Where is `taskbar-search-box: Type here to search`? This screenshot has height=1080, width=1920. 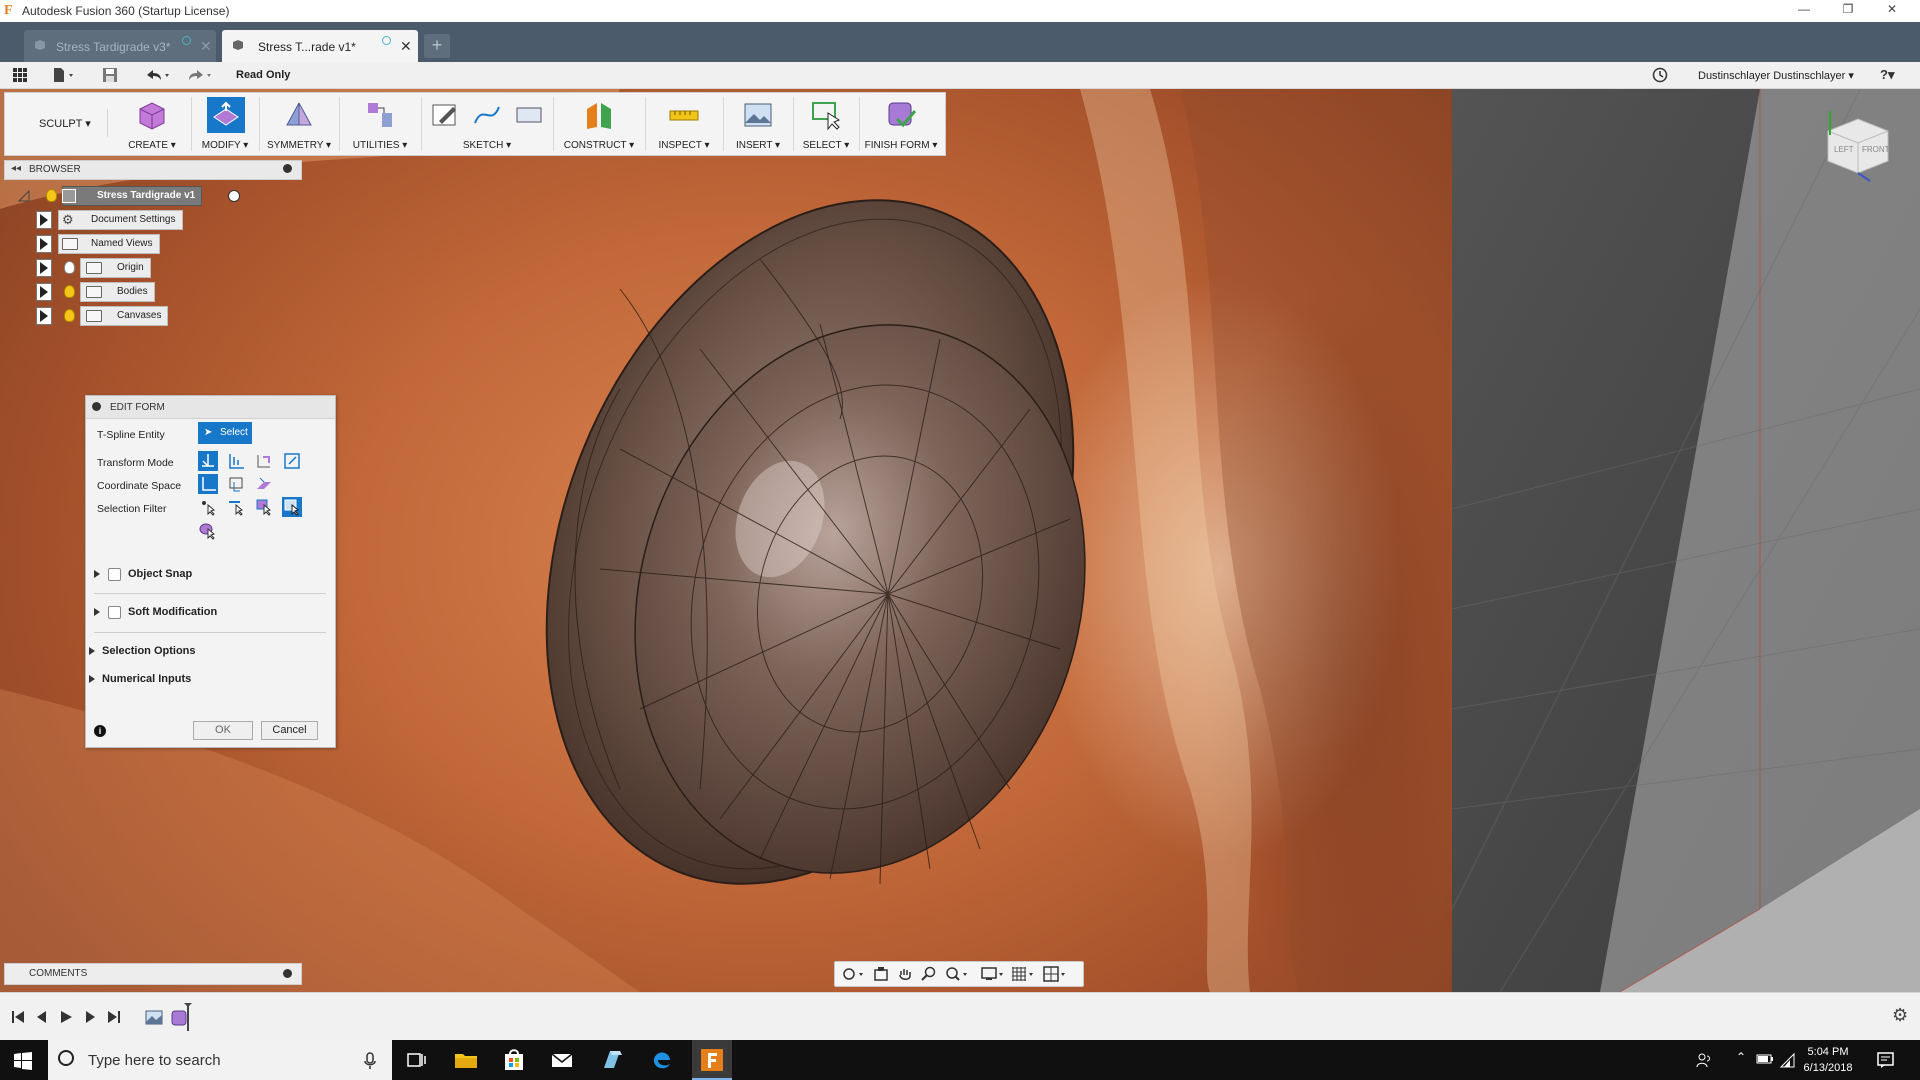
taskbar-search-box: Type here to search is located at coordinates (220, 1060).